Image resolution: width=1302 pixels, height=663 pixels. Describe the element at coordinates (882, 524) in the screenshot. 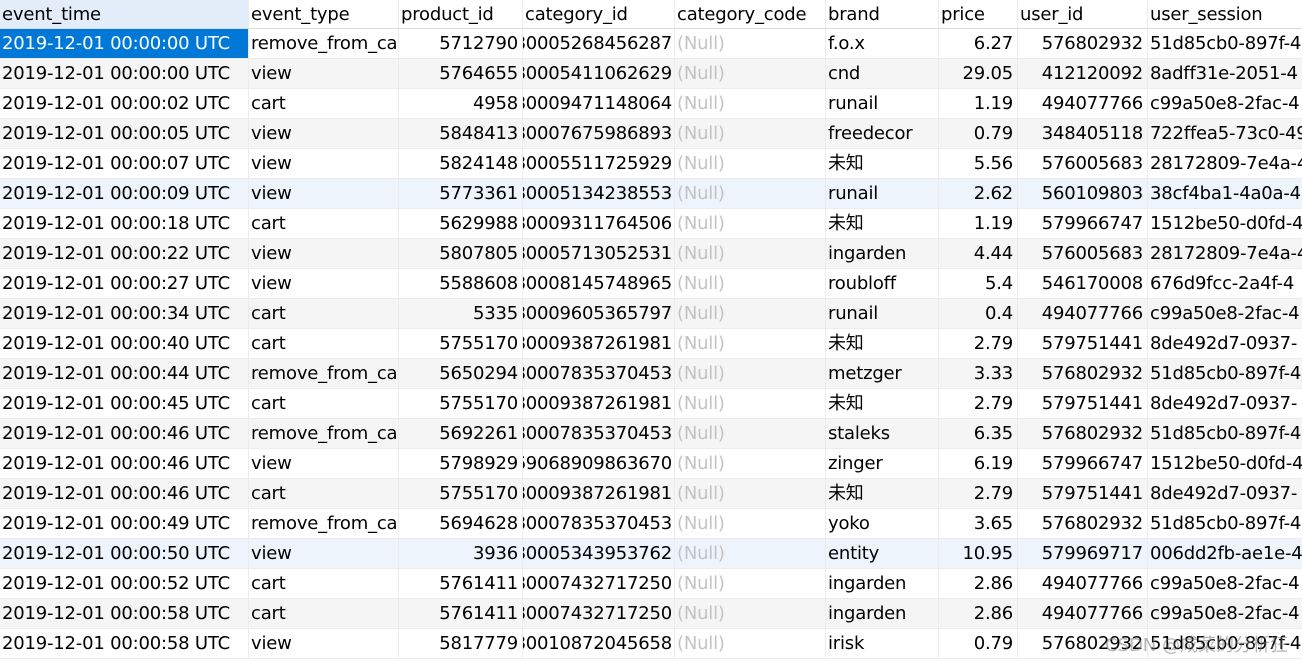

I see `cell-brand: yoko` at that location.